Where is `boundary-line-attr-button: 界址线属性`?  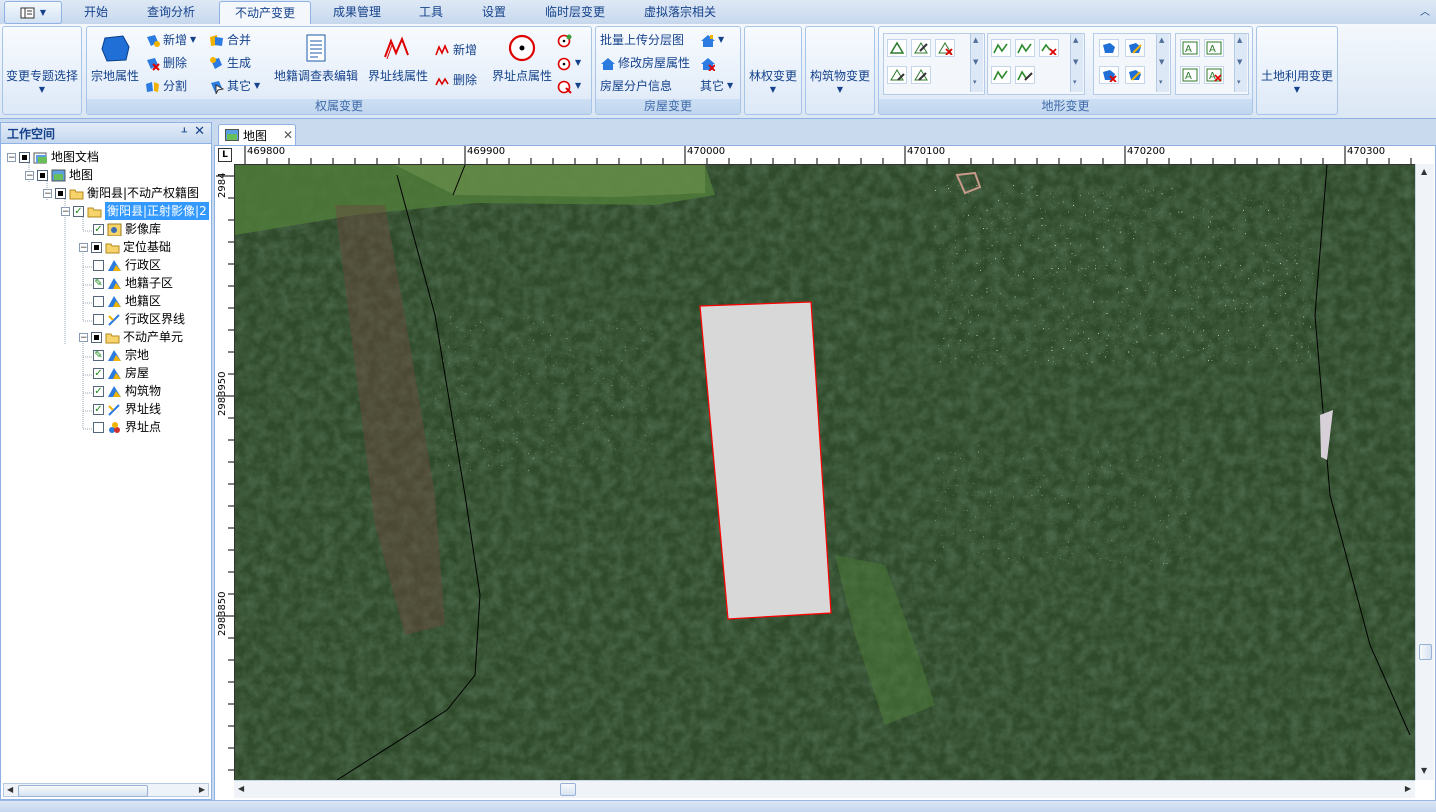
boundary-line-attr-button: 界址线属性 is located at coordinates (398, 58).